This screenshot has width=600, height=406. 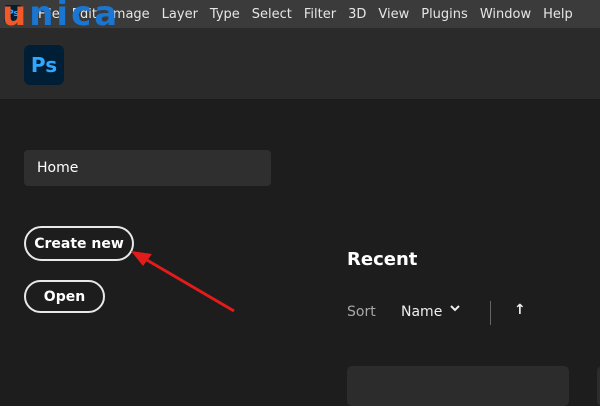 What do you see at coordinates (505, 14) in the screenshot?
I see `menu-window: Window` at bounding box center [505, 14].